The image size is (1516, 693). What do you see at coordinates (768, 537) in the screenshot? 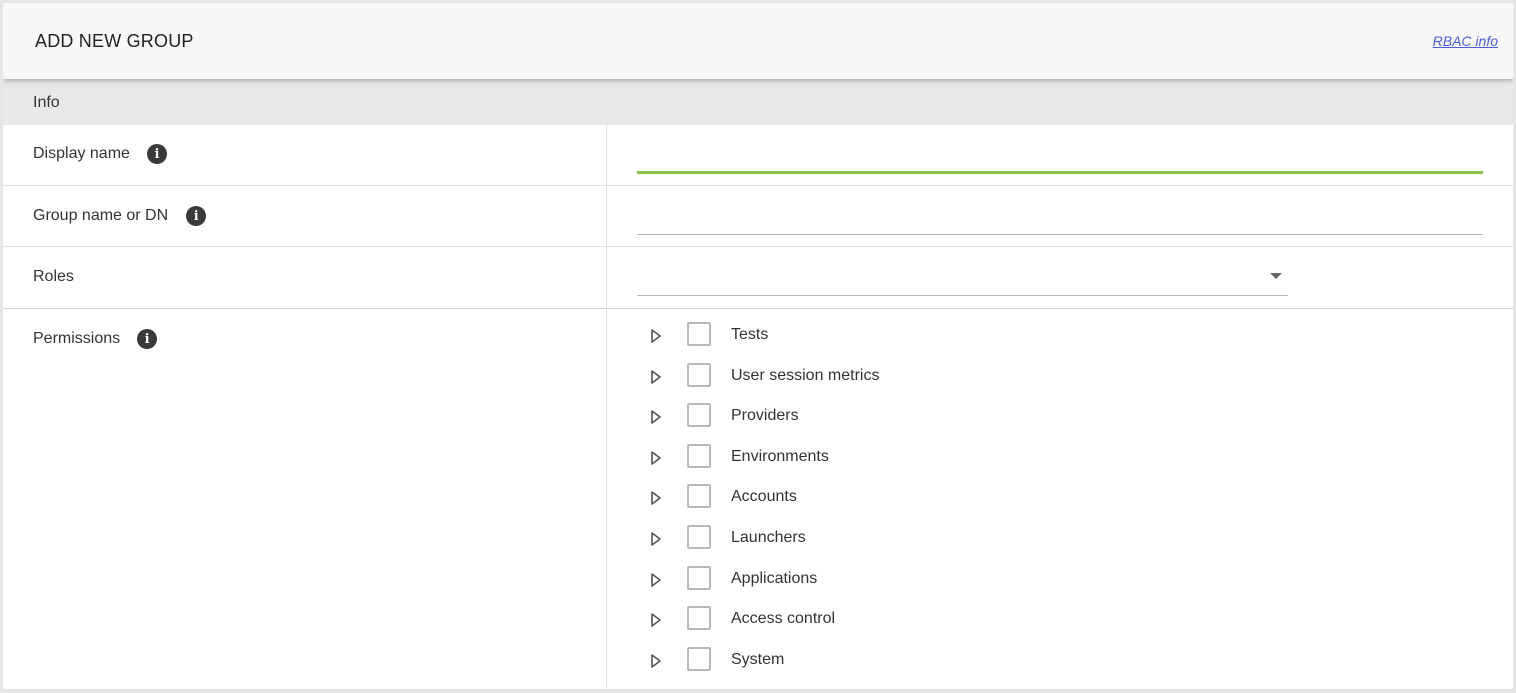
I see `tree-item-label: Launchers` at bounding box center [768, 537].